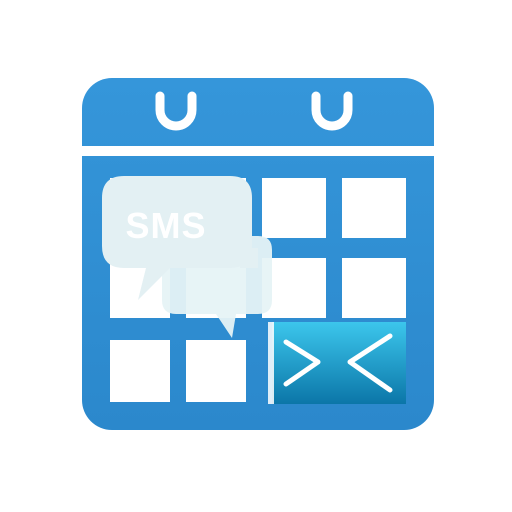 This screenshot has height=512, width=512. I want to click on bubble-sms-label: SMS, so click(165, 225).